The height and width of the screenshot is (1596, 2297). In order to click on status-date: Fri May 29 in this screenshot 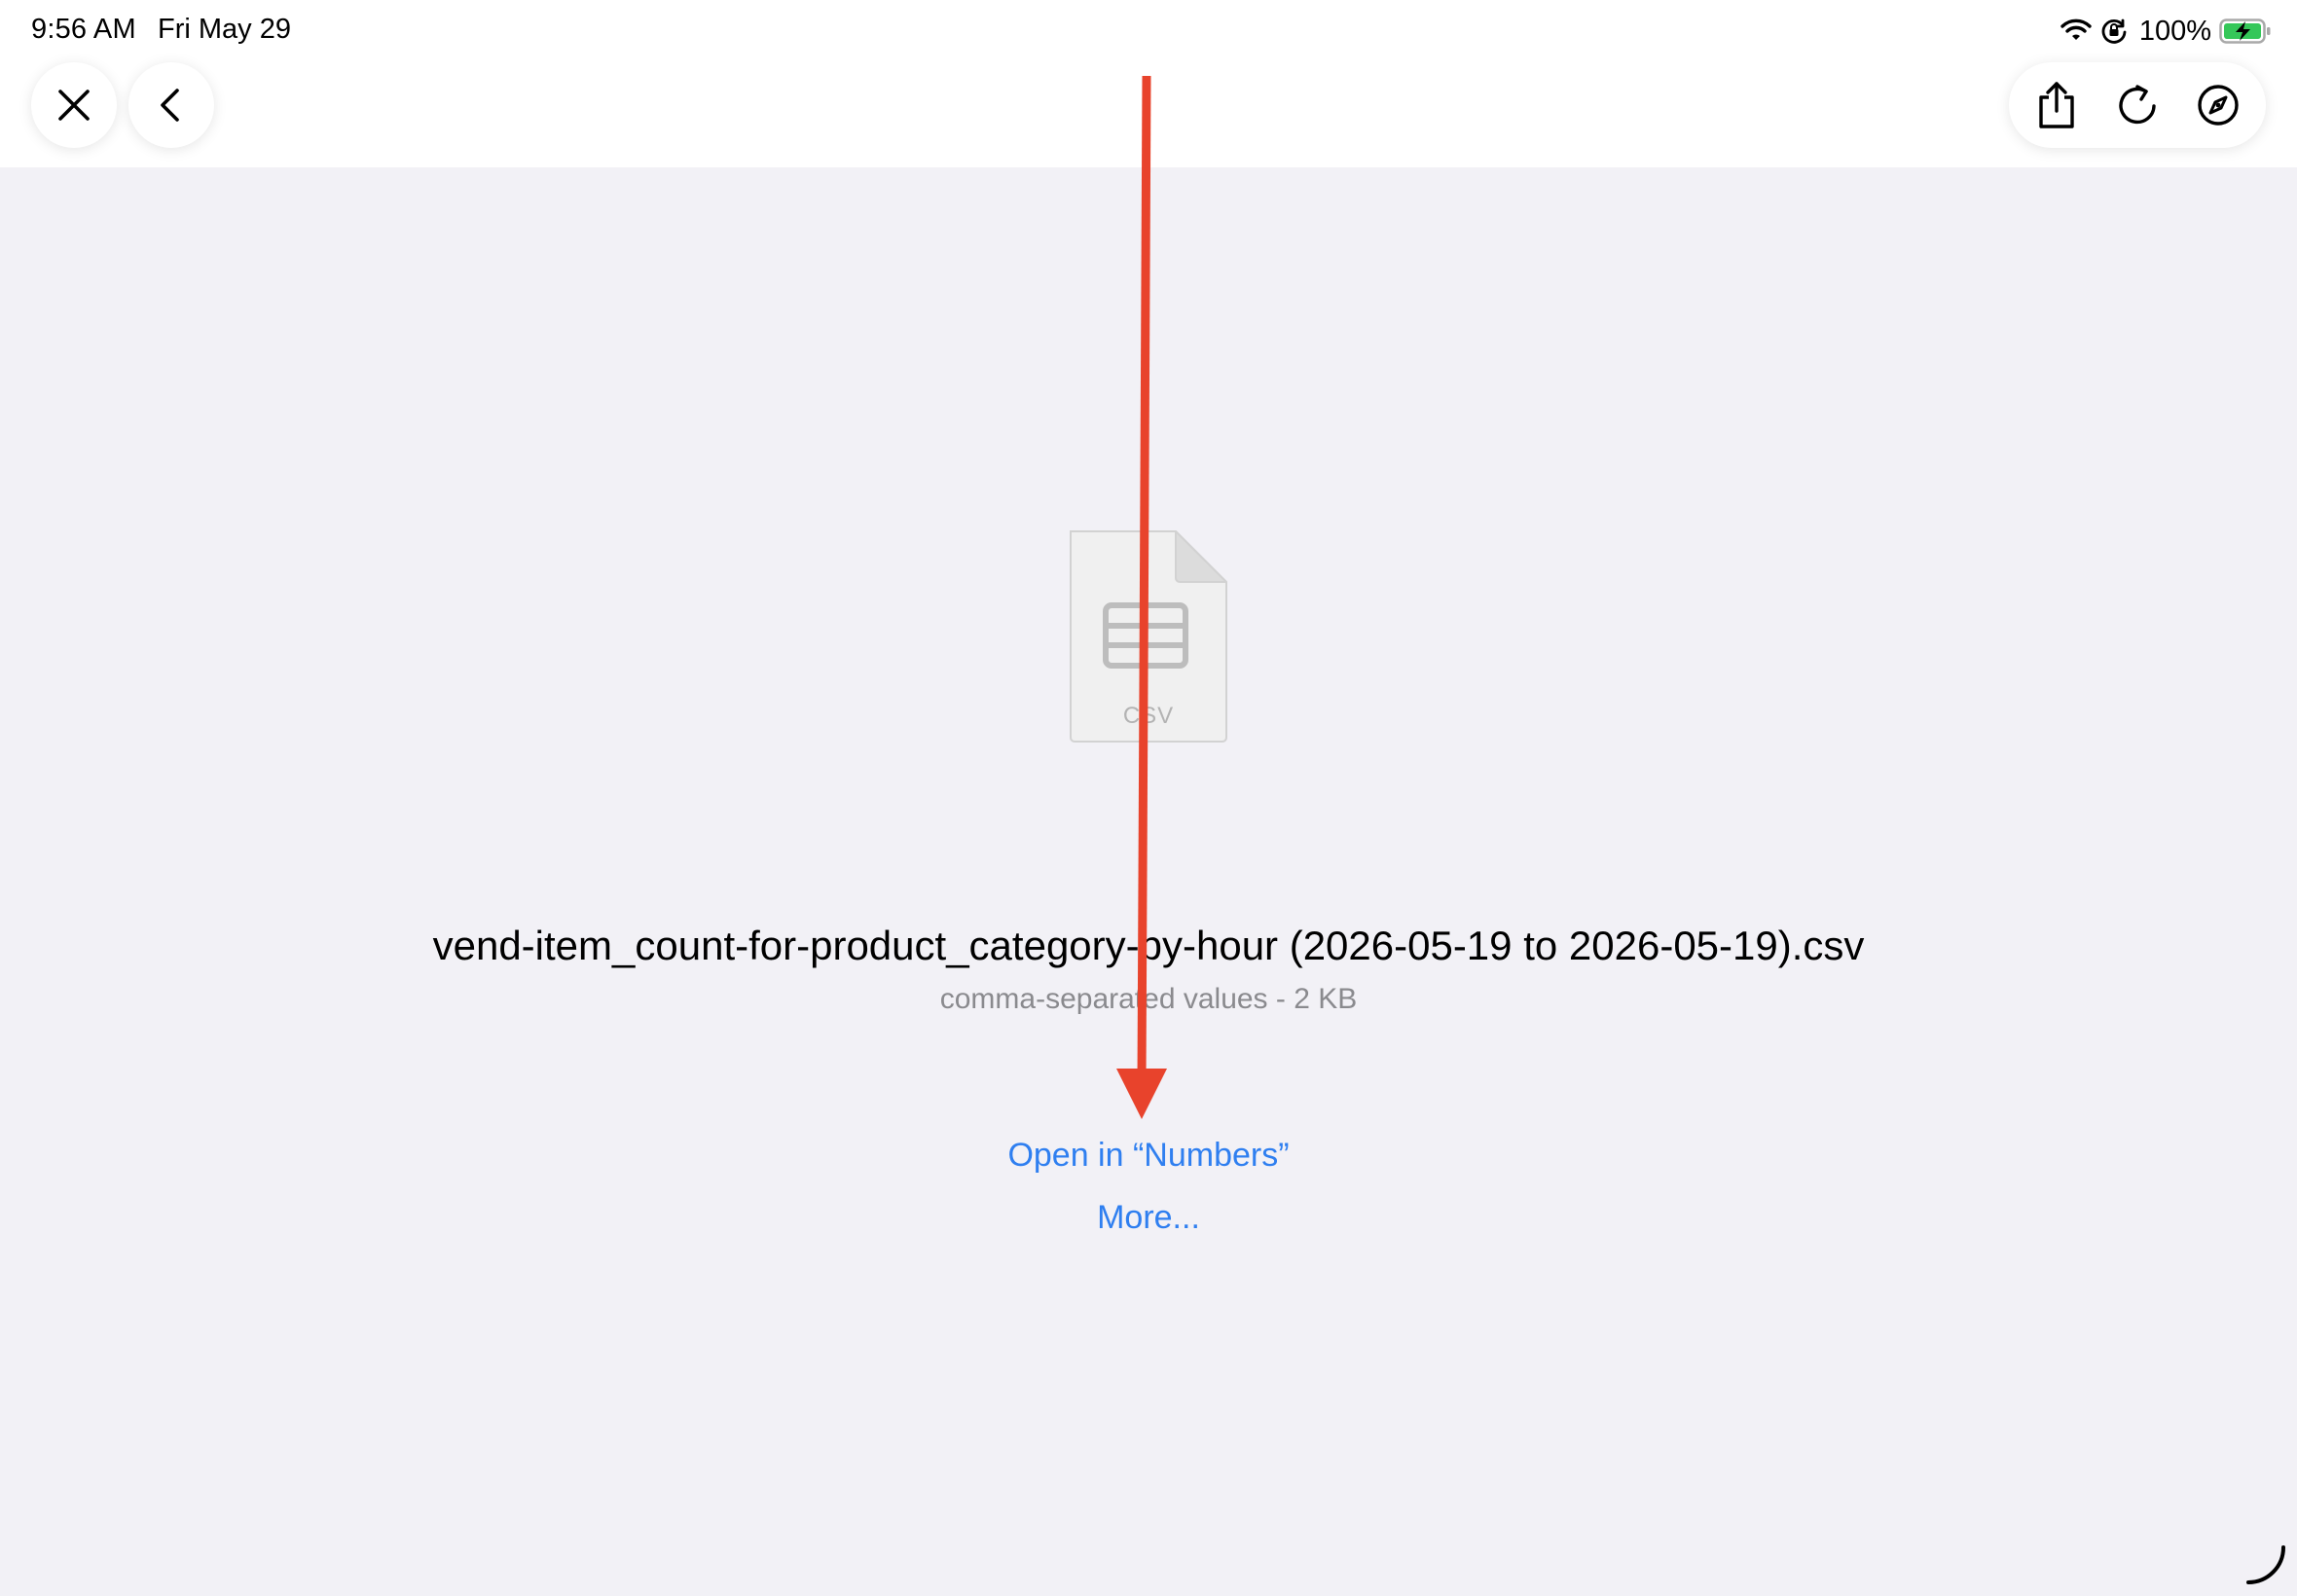, I will do `click(224, 30)`.